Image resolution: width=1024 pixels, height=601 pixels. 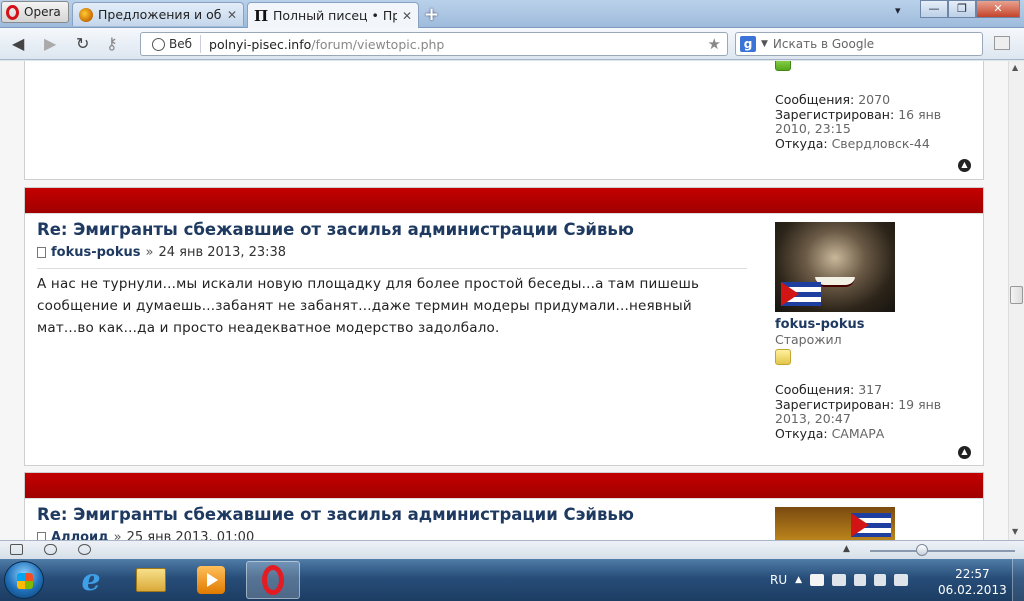 I want to click on explorer-button, so click(x=151, y=580).